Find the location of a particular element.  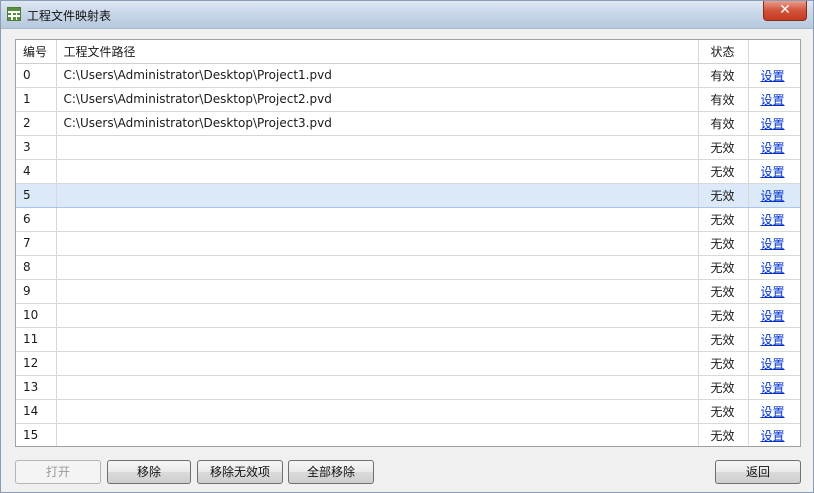

header-status: 状态 is located at coordinates (723, 52).